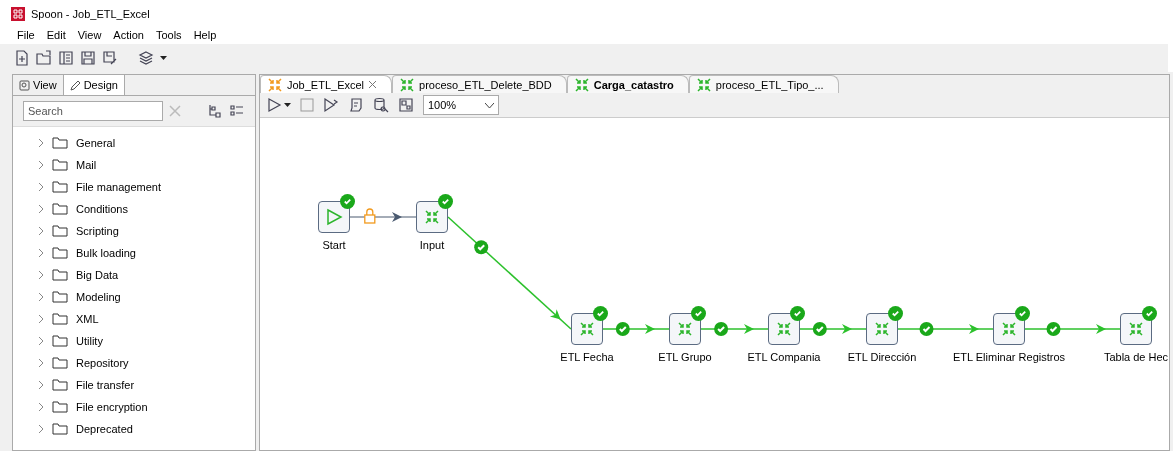  What do you see at coordinates (86, 165) in the screenshot?
I see `tree-item: Mail` at bounding box center [86, 165].